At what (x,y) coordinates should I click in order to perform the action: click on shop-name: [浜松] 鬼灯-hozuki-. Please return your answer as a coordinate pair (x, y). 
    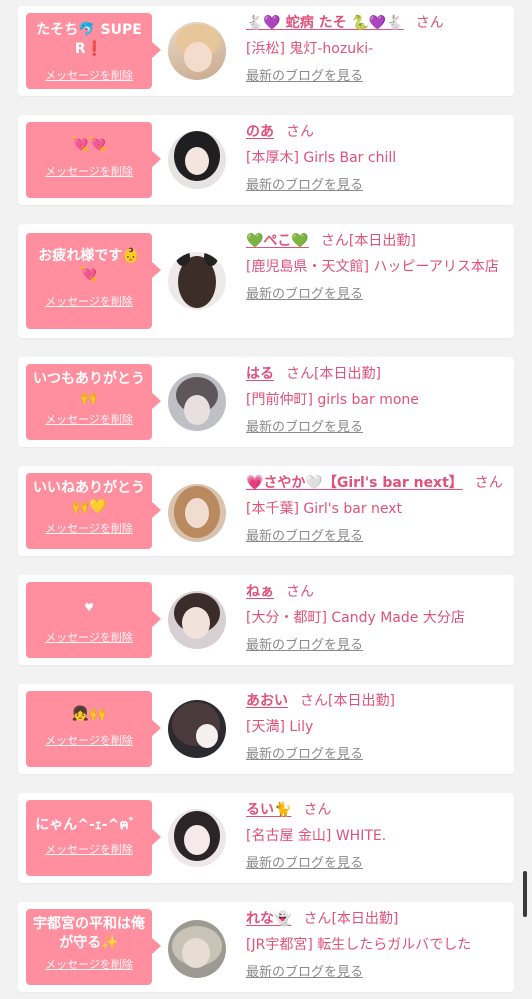
    Looking at the image, I should click on (310, 49).